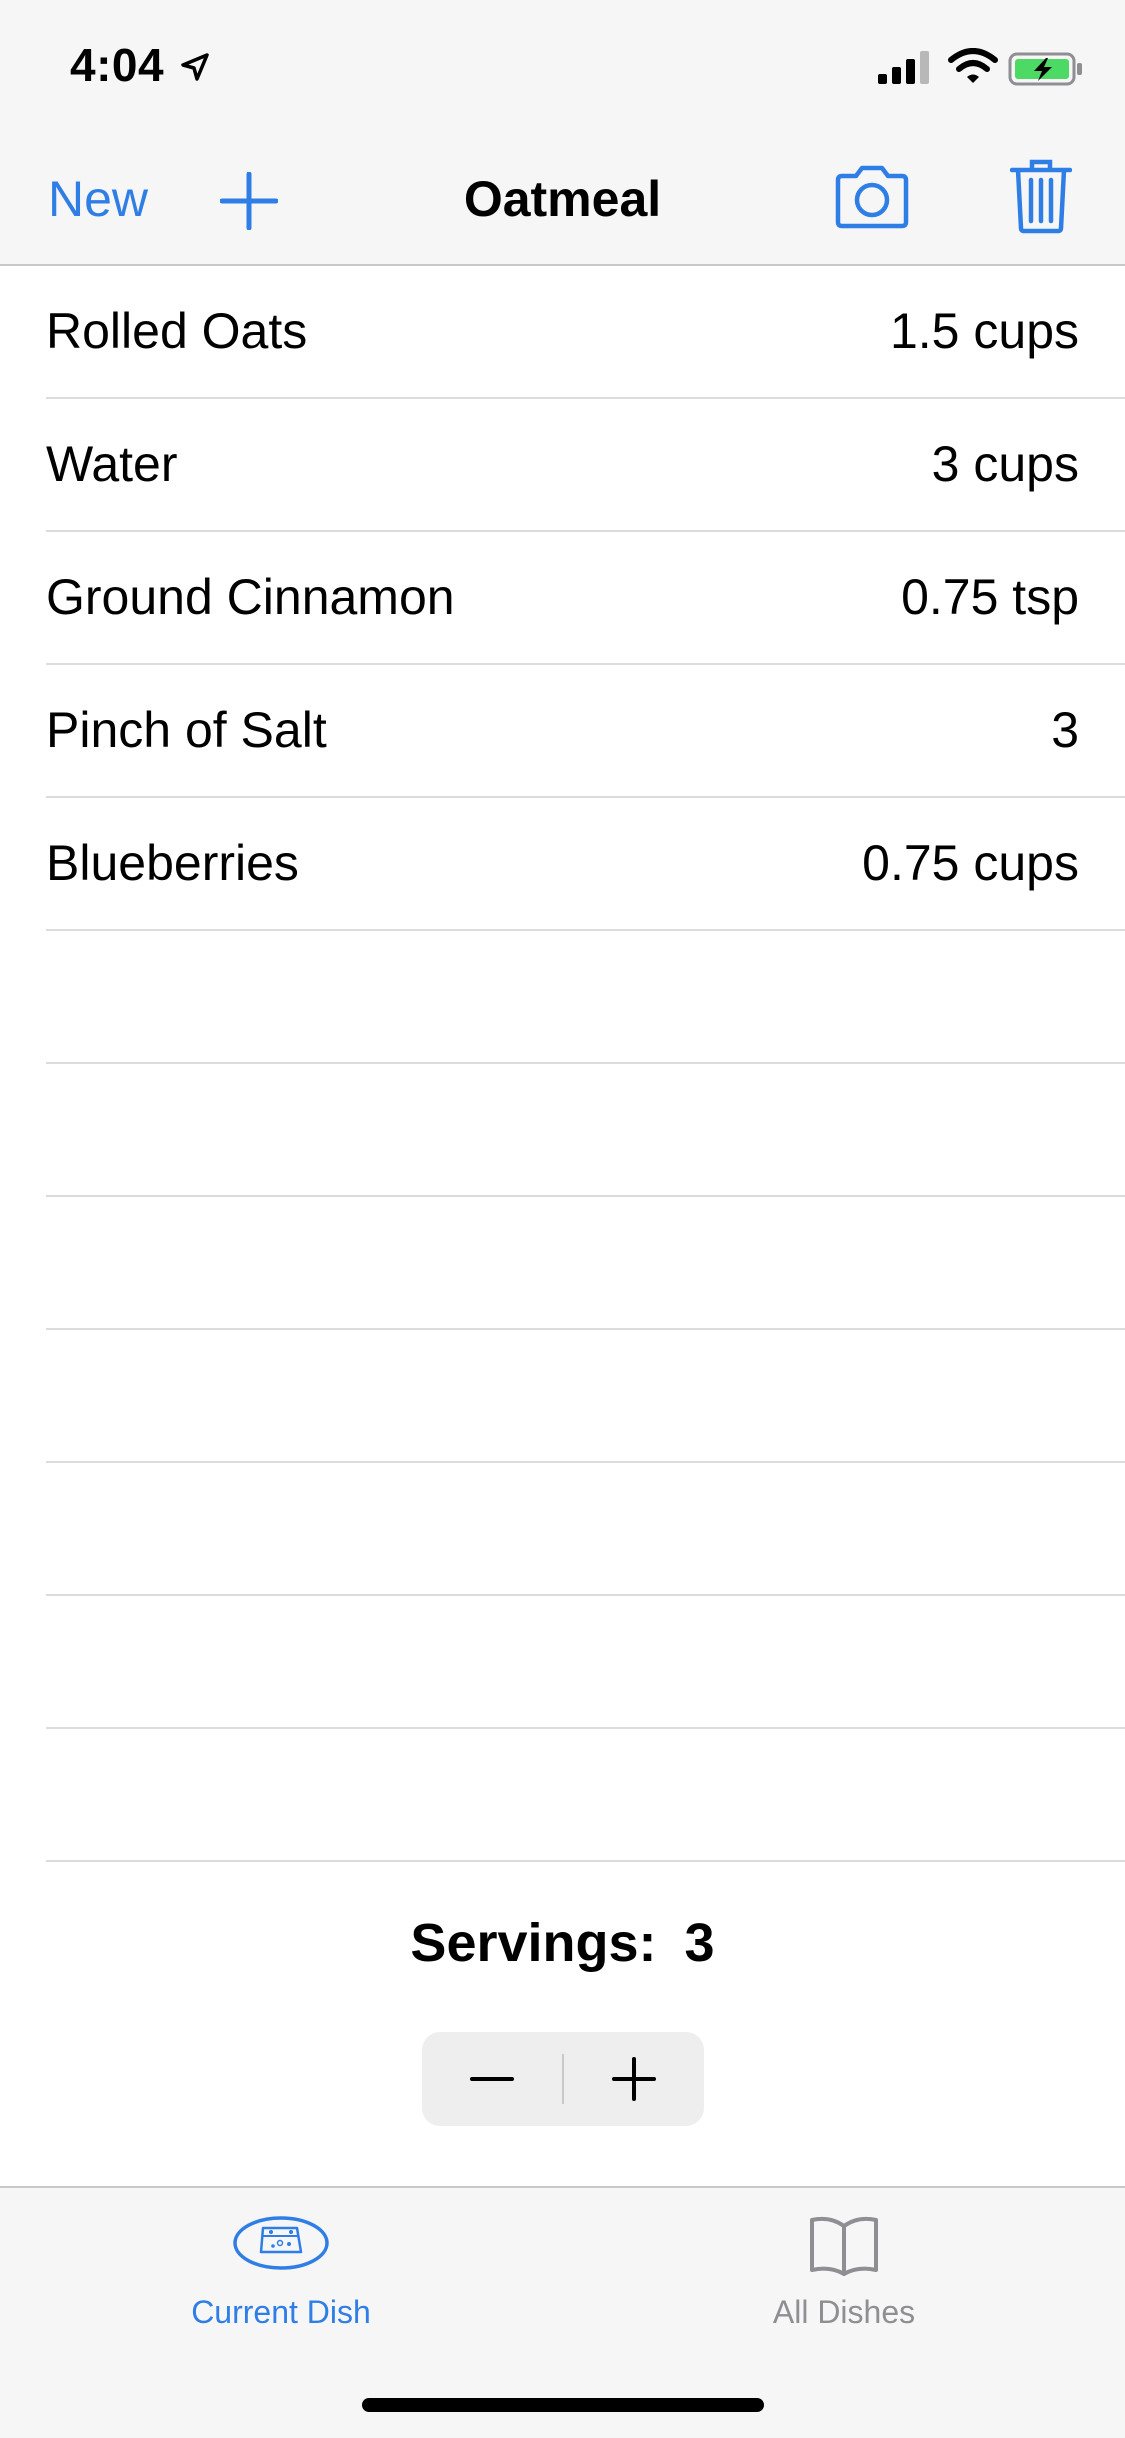 Image resolution: width=1125 pixels, height=2438 pixels. Describe the element at coordinates (844, 2246) in the screenshot. I see `book-icon` at that location.